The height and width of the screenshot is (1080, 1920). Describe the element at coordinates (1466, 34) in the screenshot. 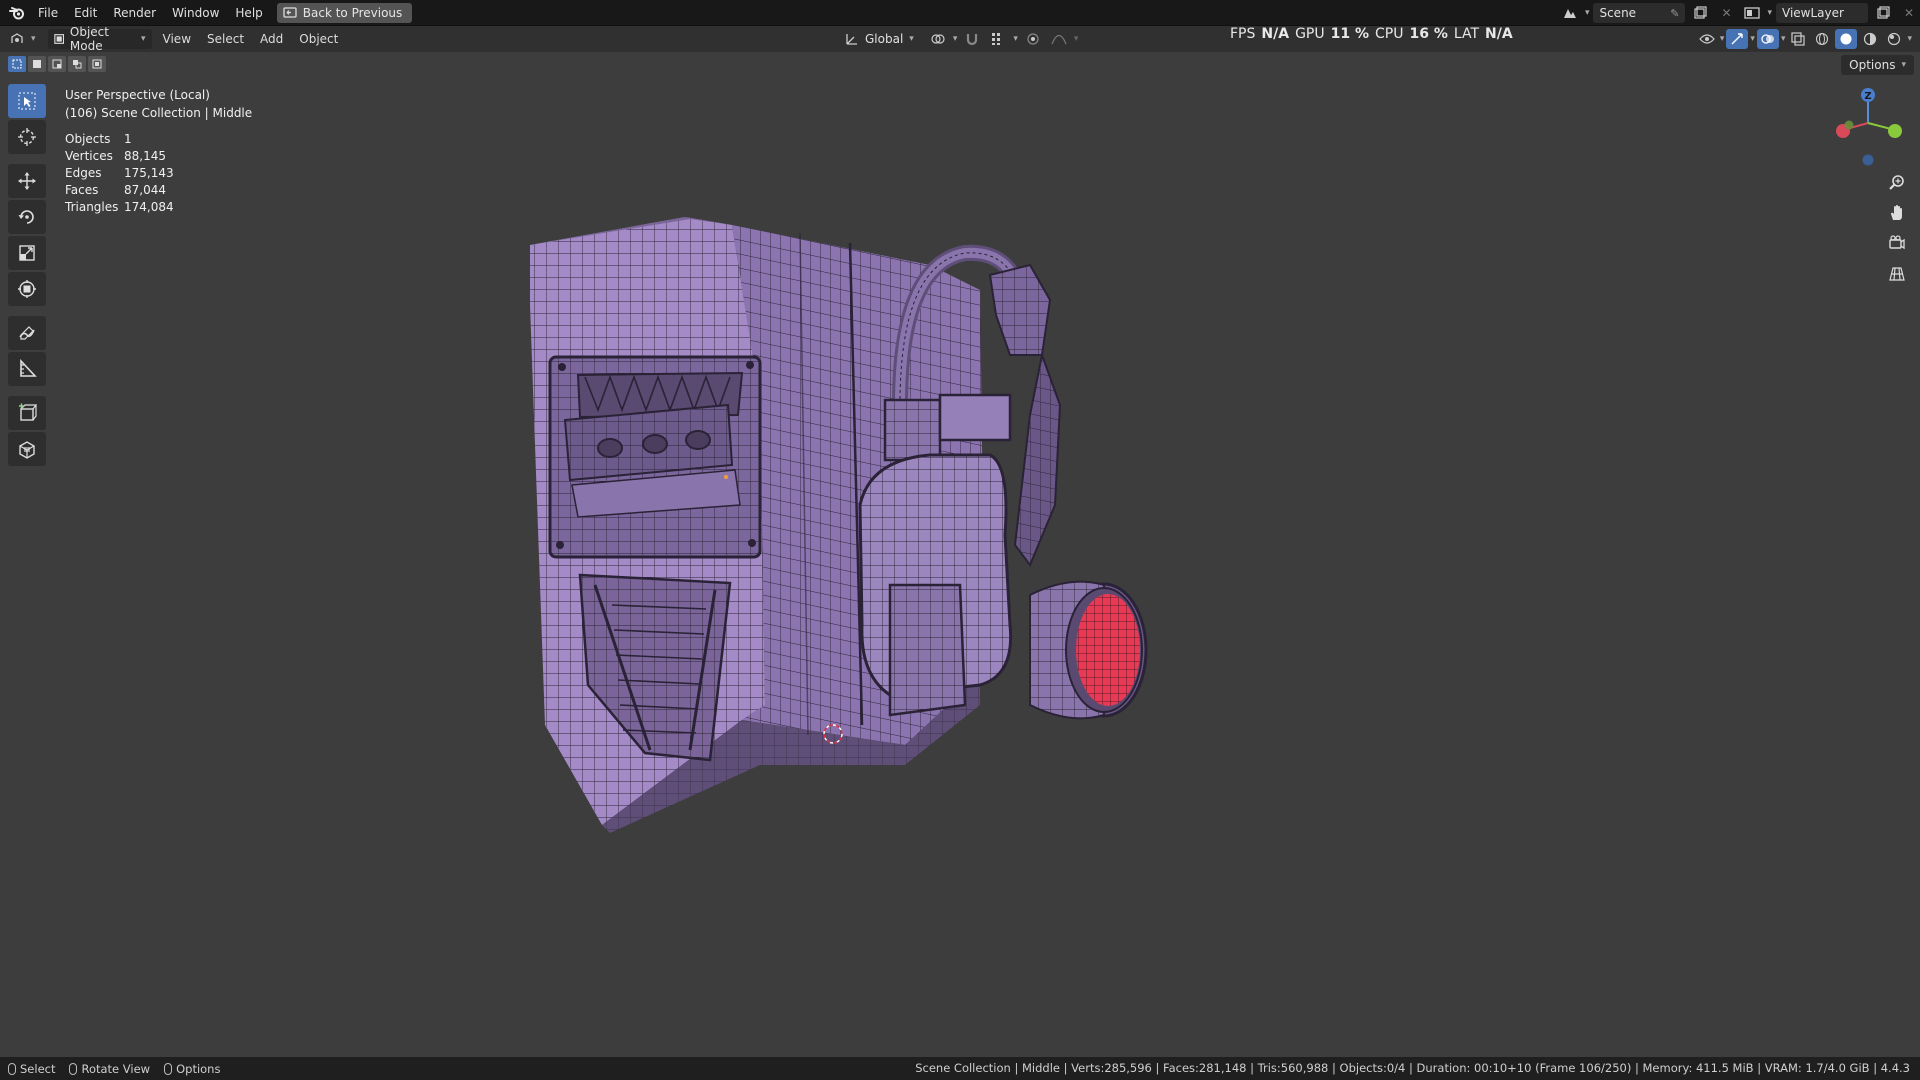

I see `lat-label: LAT` at that location.